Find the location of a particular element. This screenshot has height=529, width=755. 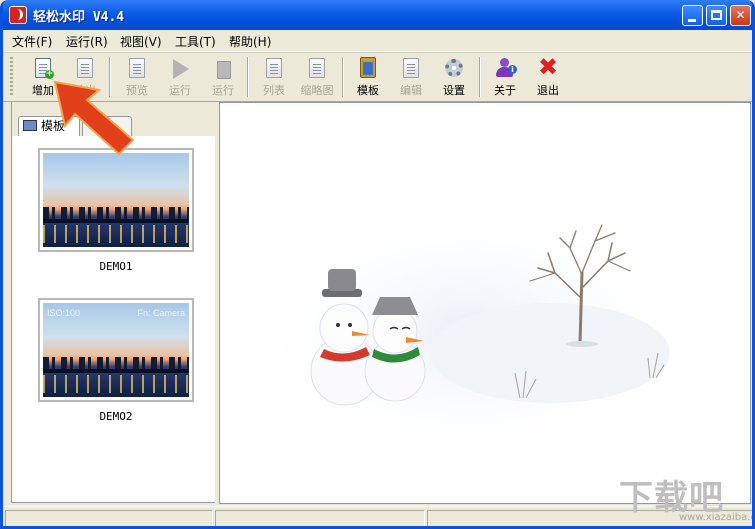

export-button: 输出 is located at coordinates (85, 77).